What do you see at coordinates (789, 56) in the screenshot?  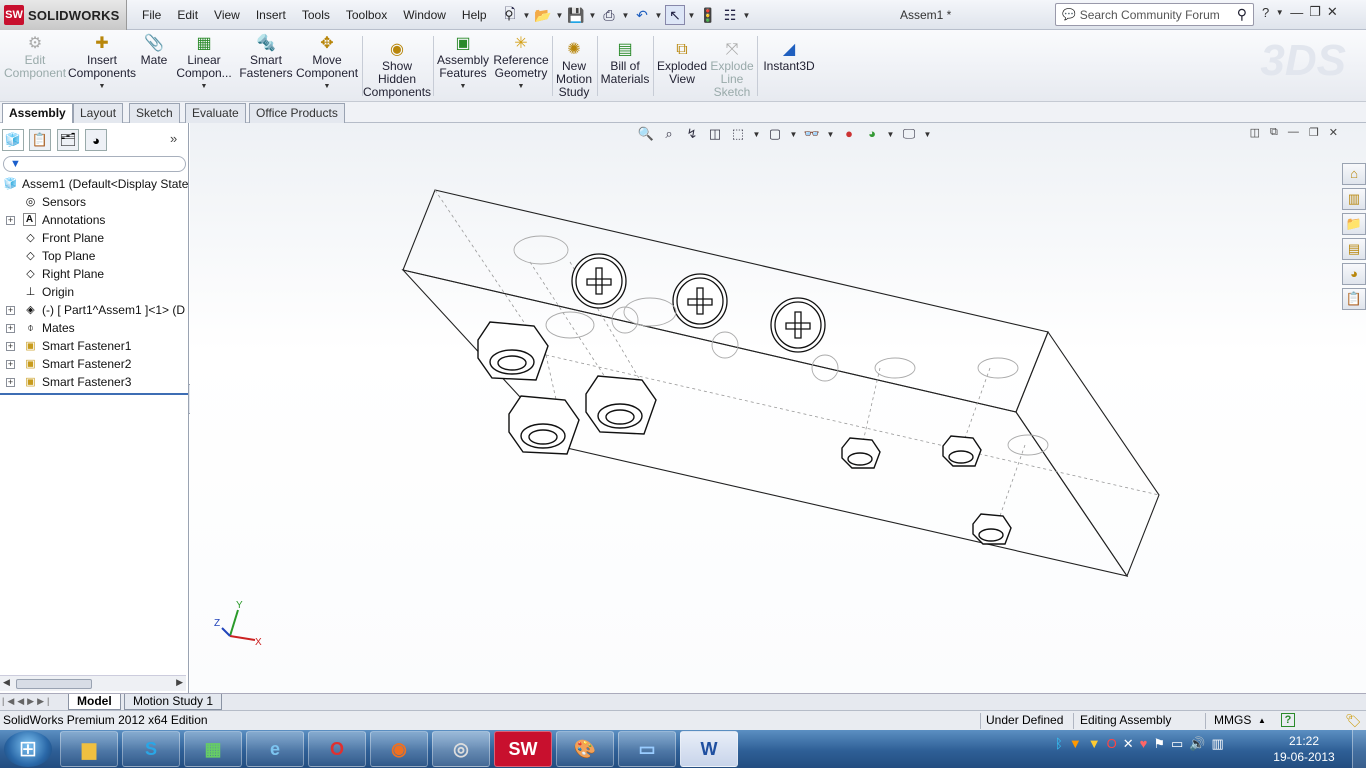 I see `instant3d-button: ◢ Instant3D` at bounding box center [789, 56].